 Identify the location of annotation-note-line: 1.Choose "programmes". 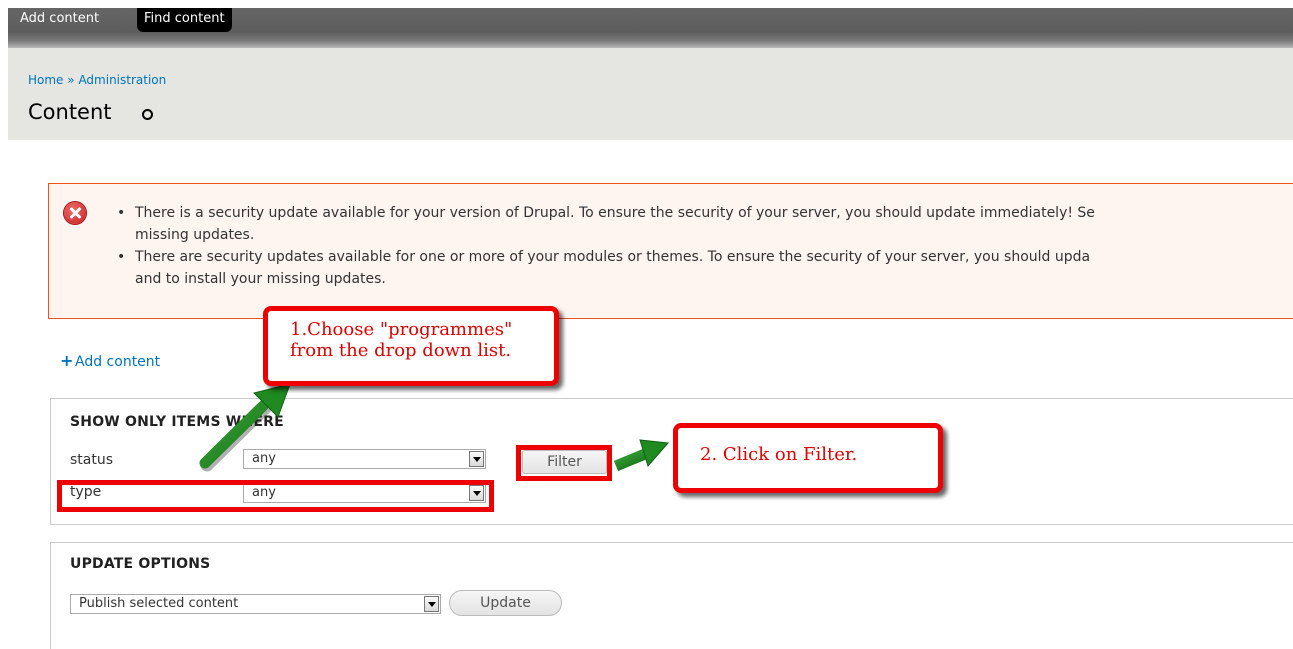
(401, 329).